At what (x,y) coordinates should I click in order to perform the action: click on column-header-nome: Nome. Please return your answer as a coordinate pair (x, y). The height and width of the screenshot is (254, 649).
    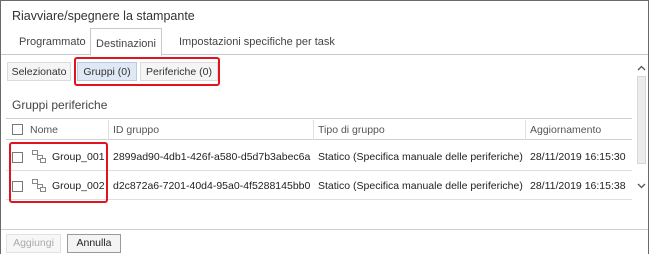
    Looking at the image, I should click on (44, 130).